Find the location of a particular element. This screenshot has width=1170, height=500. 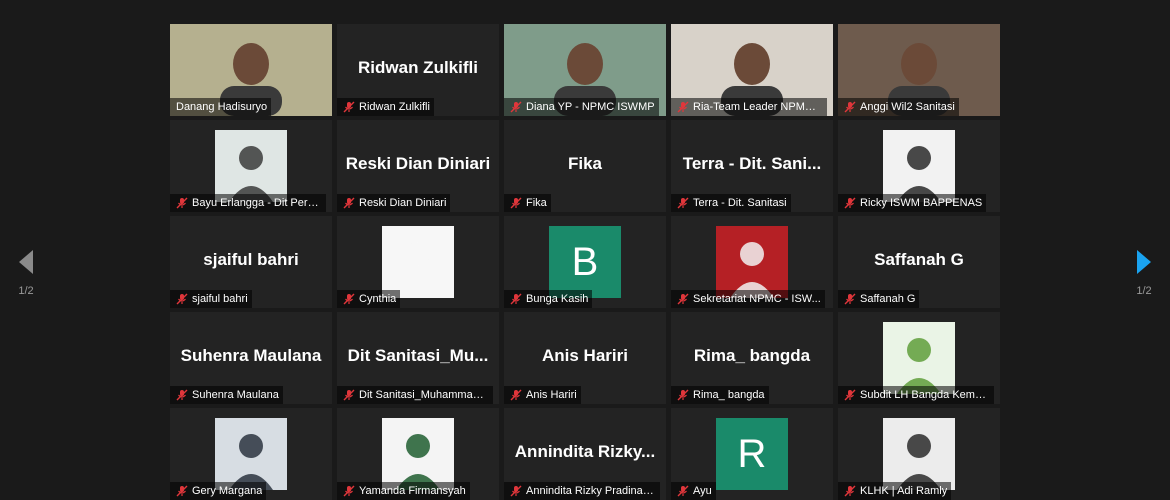

participant-tile: Anggi Wil2 Sanitasi is located at coordinates (919, 70).